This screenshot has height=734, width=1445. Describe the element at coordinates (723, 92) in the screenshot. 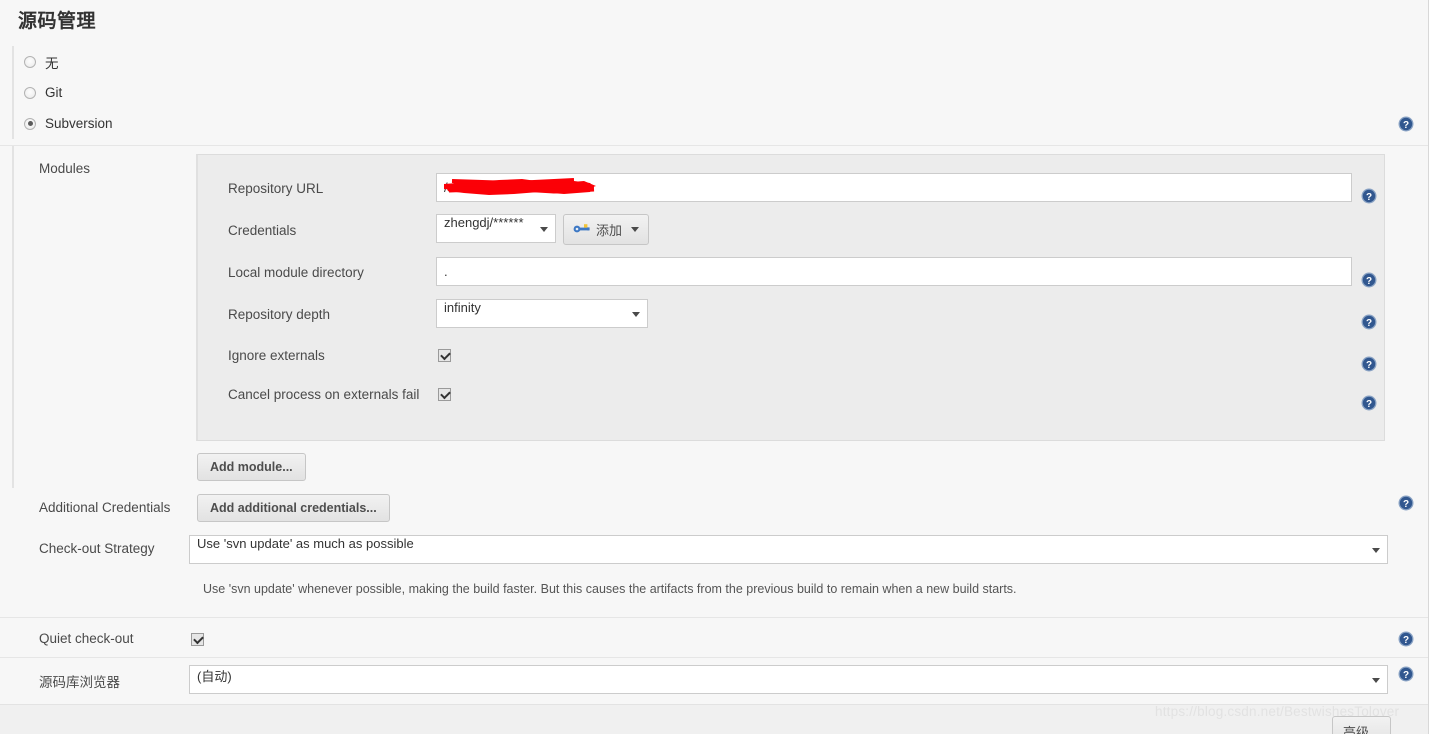

I see `scm-option-git: Git` at that location.